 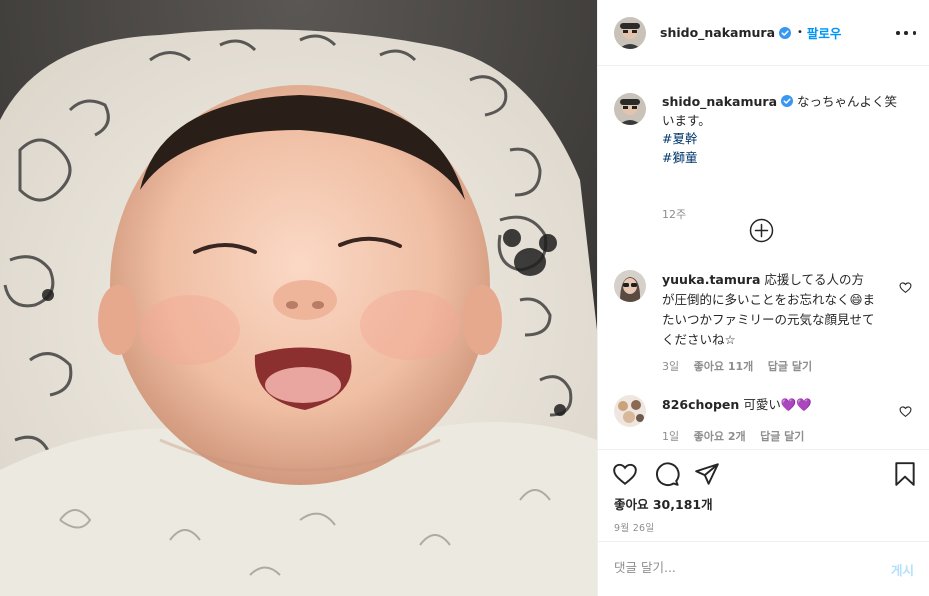 I want to click on hashtag-link: #夏幹, so click(x=780, y=139).